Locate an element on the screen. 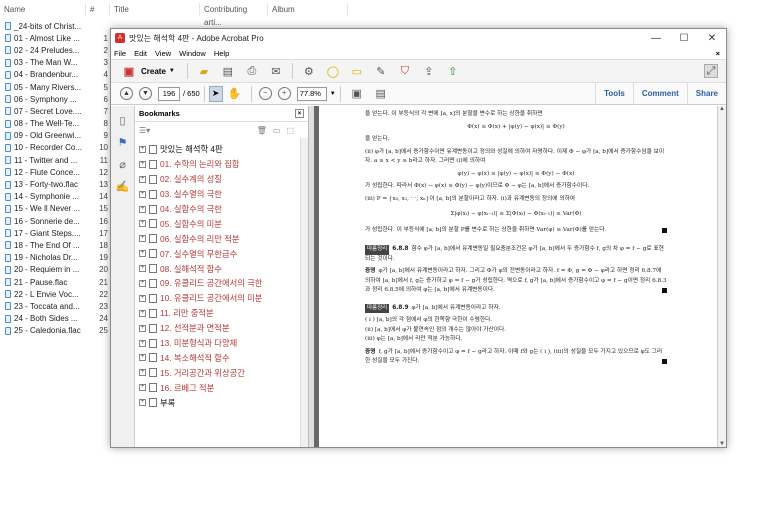 The width and height of the screenshot is (768, 507). bookmark-item: +14. 복소해석적 함수 is located at coordinates (216, 357).